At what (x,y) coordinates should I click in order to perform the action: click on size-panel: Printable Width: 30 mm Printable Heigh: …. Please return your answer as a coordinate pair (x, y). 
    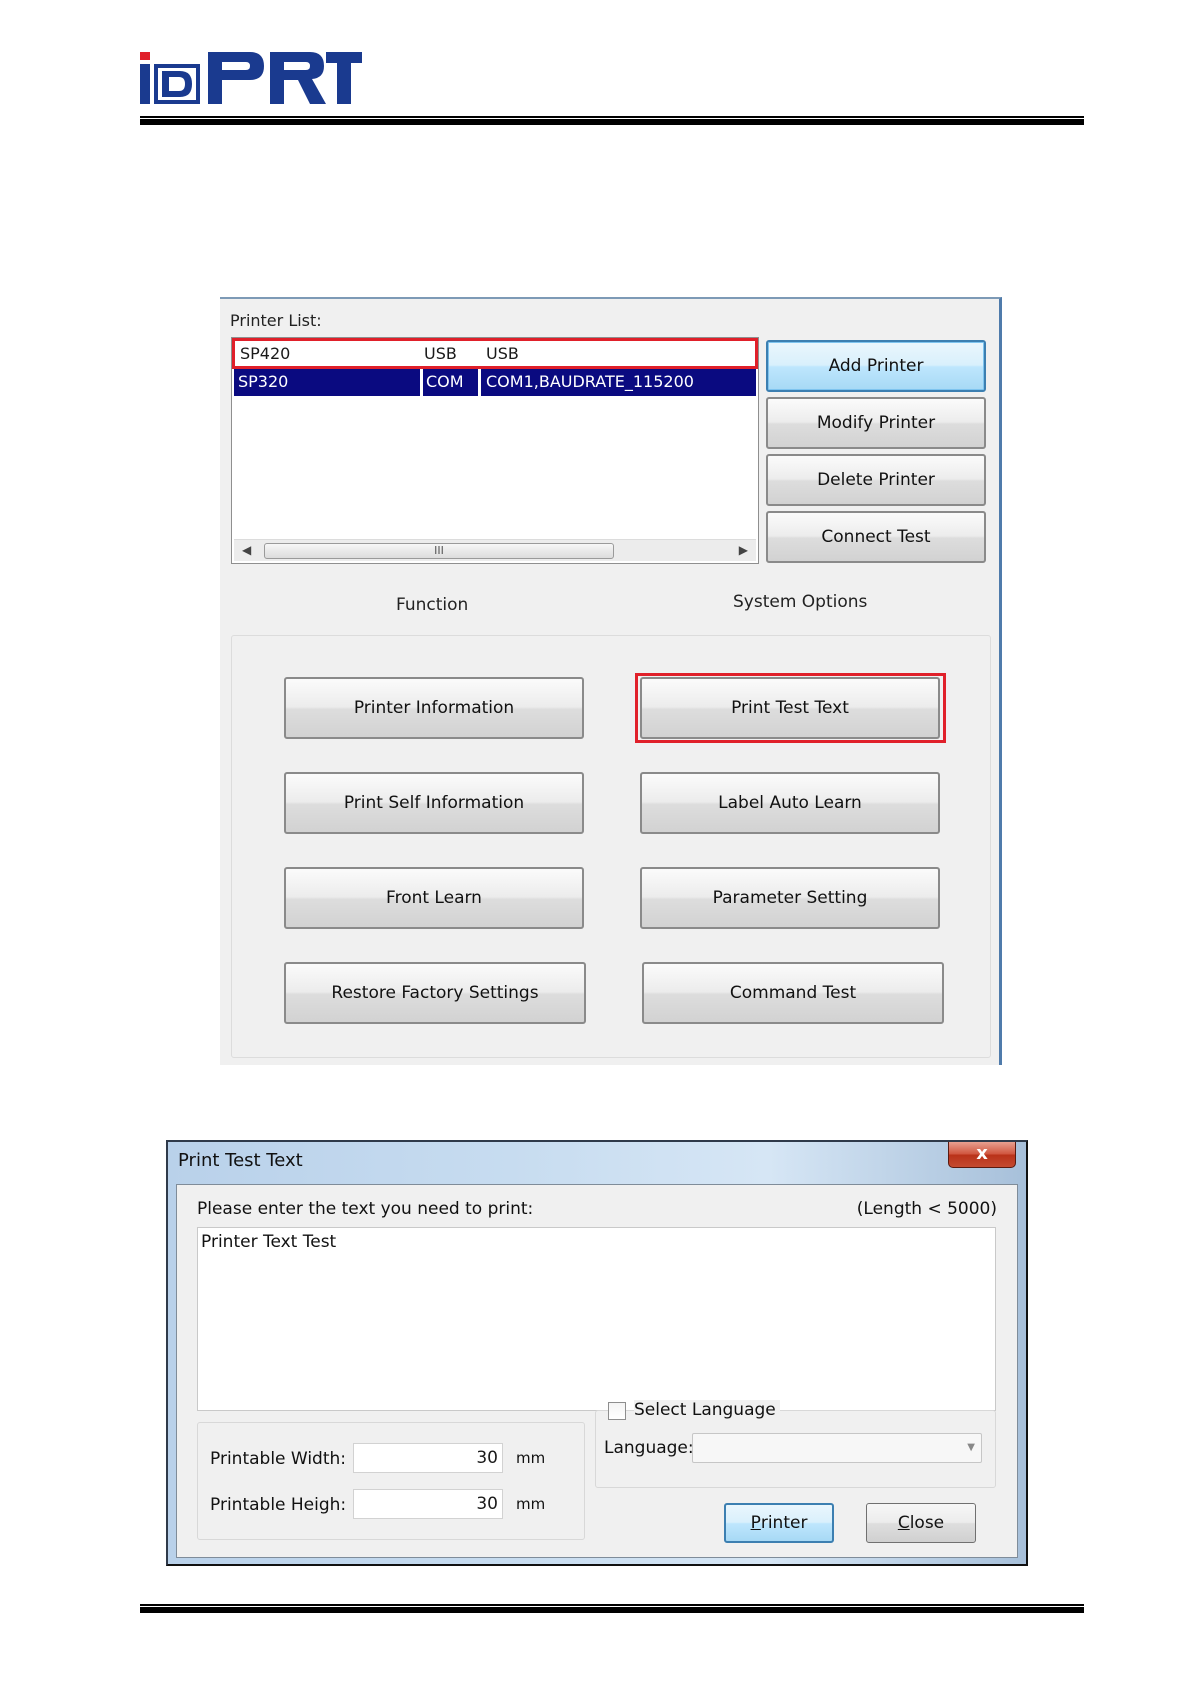
    Looking at the image, I should click on (391, 1481).